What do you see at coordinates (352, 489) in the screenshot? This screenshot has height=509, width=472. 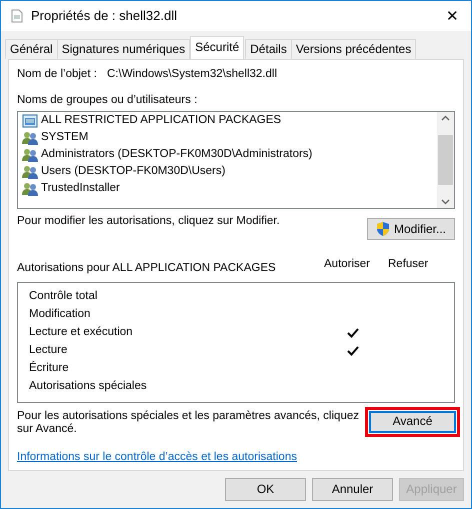 I see `dialog-button: Annuler` at bounding box center [352, 489].